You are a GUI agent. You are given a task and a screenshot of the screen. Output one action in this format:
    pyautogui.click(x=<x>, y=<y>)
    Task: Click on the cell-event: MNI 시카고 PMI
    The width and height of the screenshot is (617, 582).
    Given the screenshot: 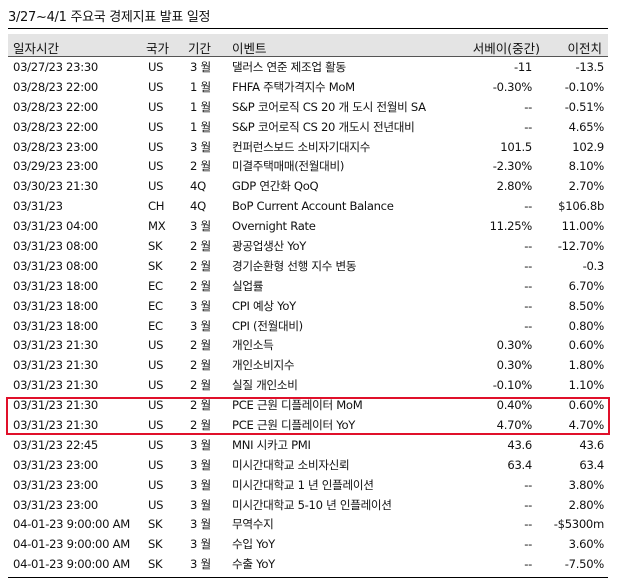 What is the action you would take?
    pyautogui.click(x=271, y=444)
    